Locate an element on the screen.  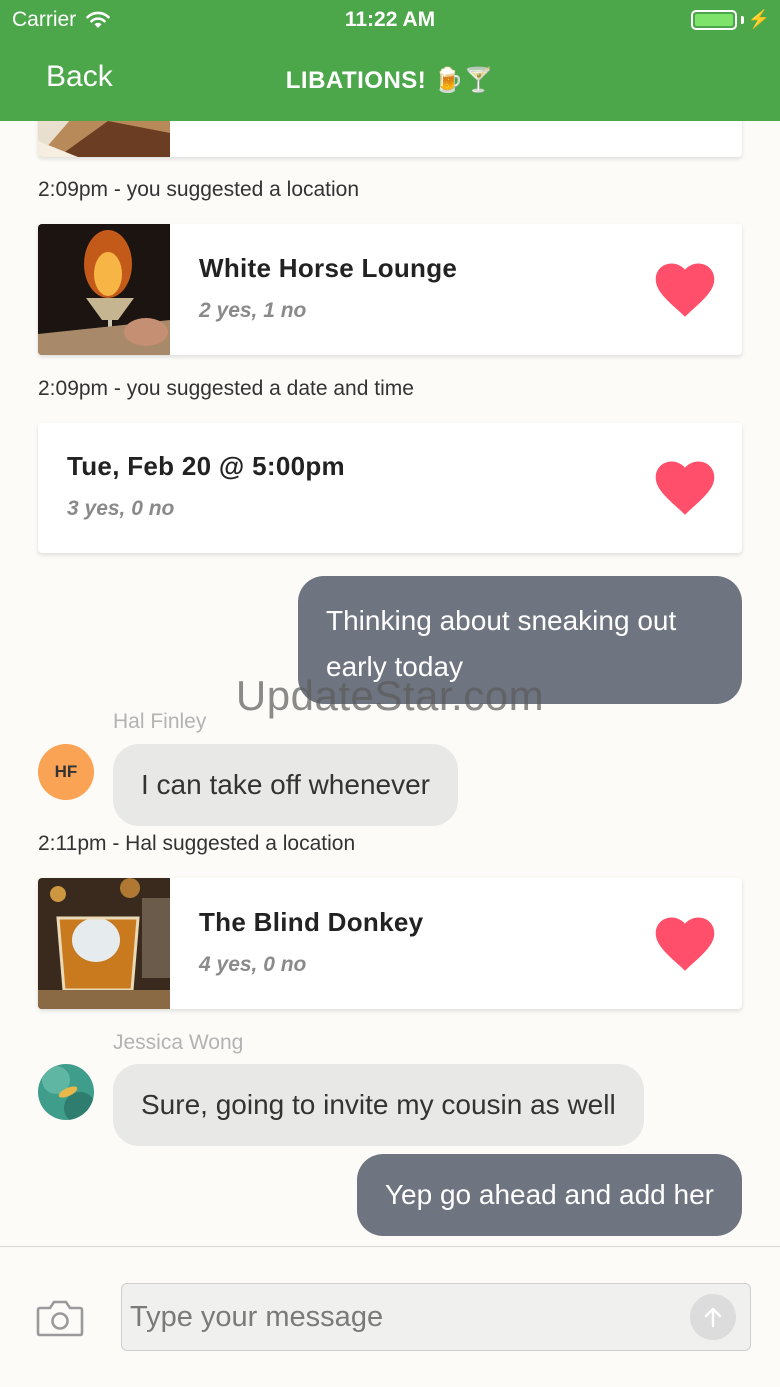
date-card: Tue, Feb 20 @ 5:00pm 3 yes, 0 no is located at coordinates (390, 488).